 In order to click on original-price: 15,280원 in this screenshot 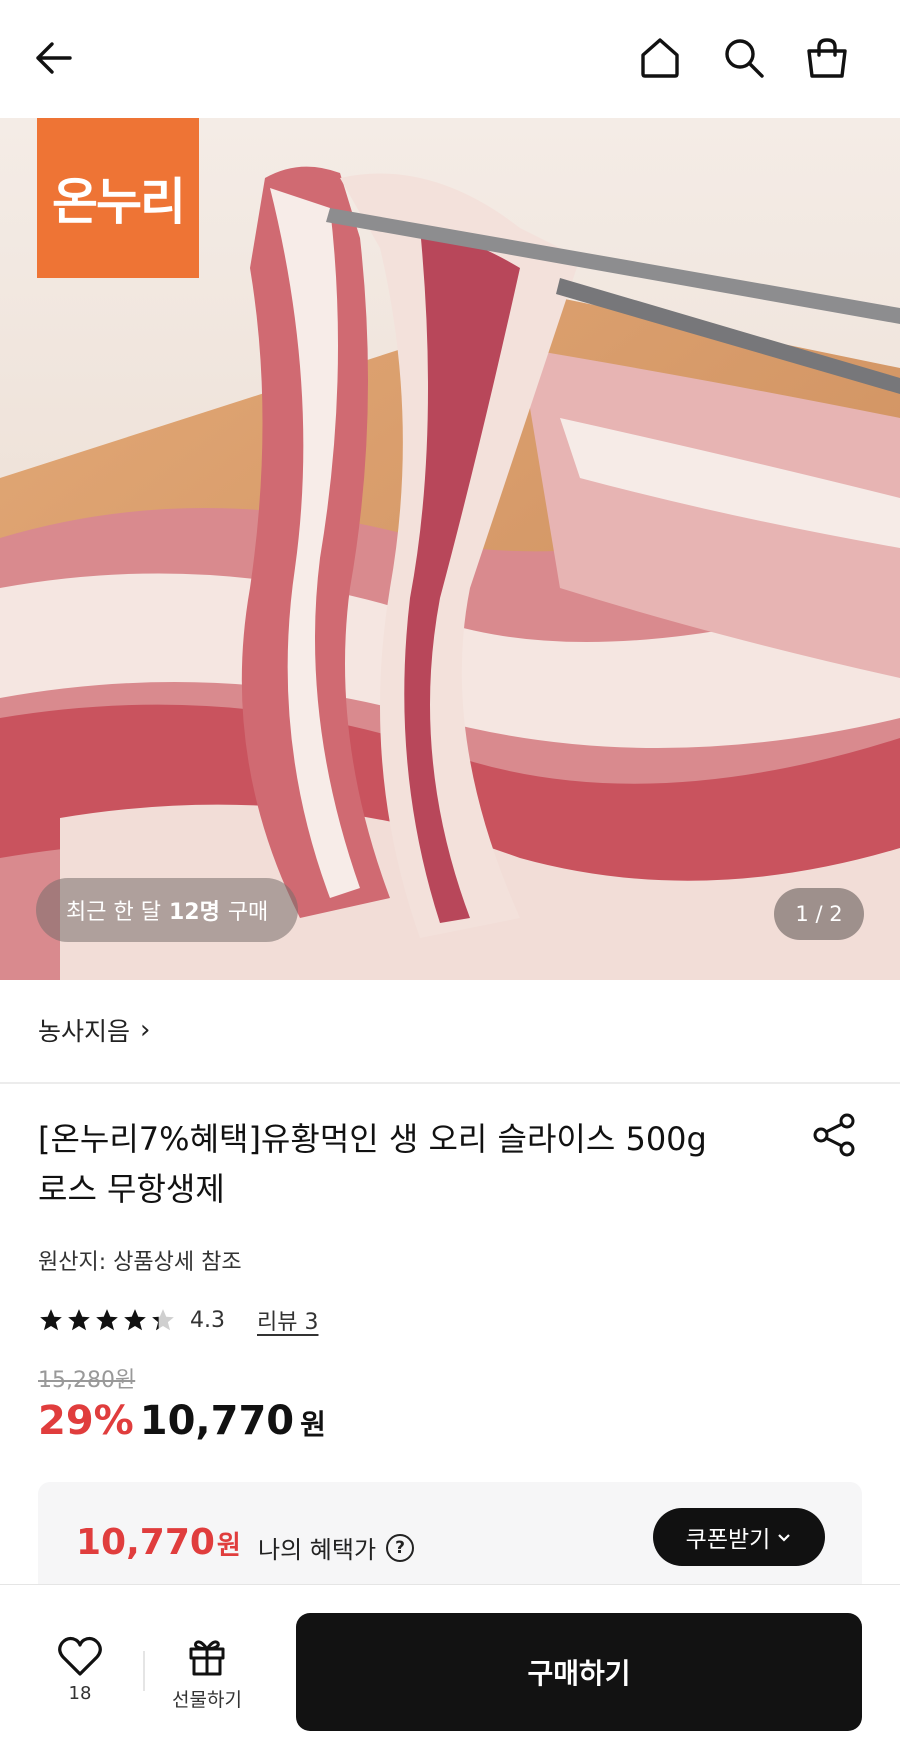, I will do `click(87, 1380)`.